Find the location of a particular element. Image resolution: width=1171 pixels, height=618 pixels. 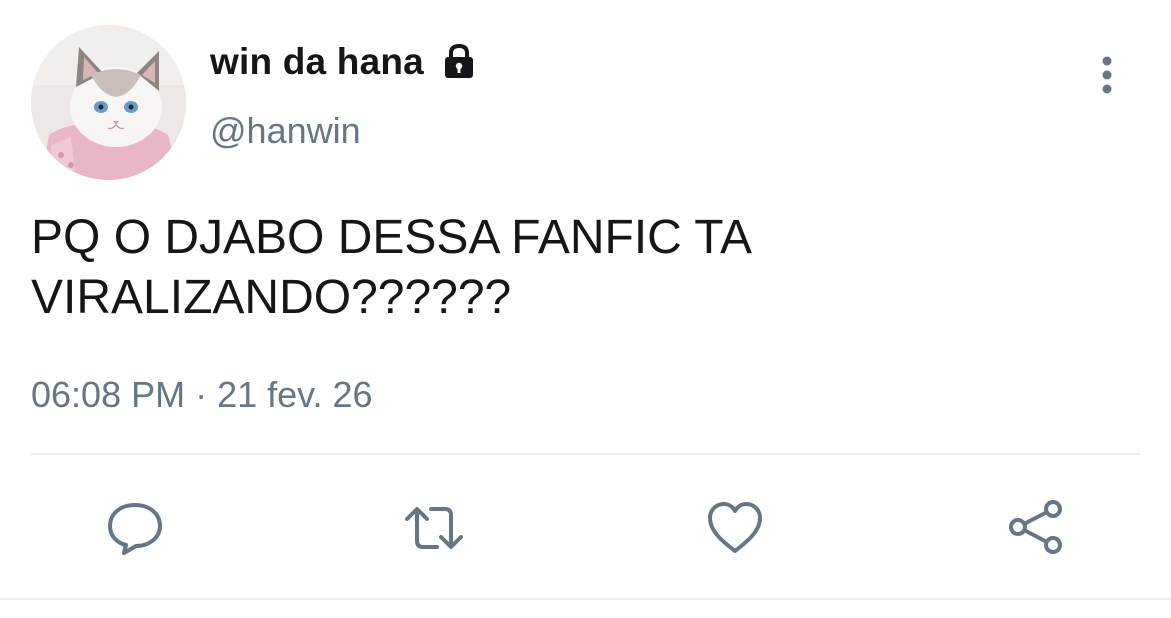

retweet-icon is located at coordinates (434, 528).